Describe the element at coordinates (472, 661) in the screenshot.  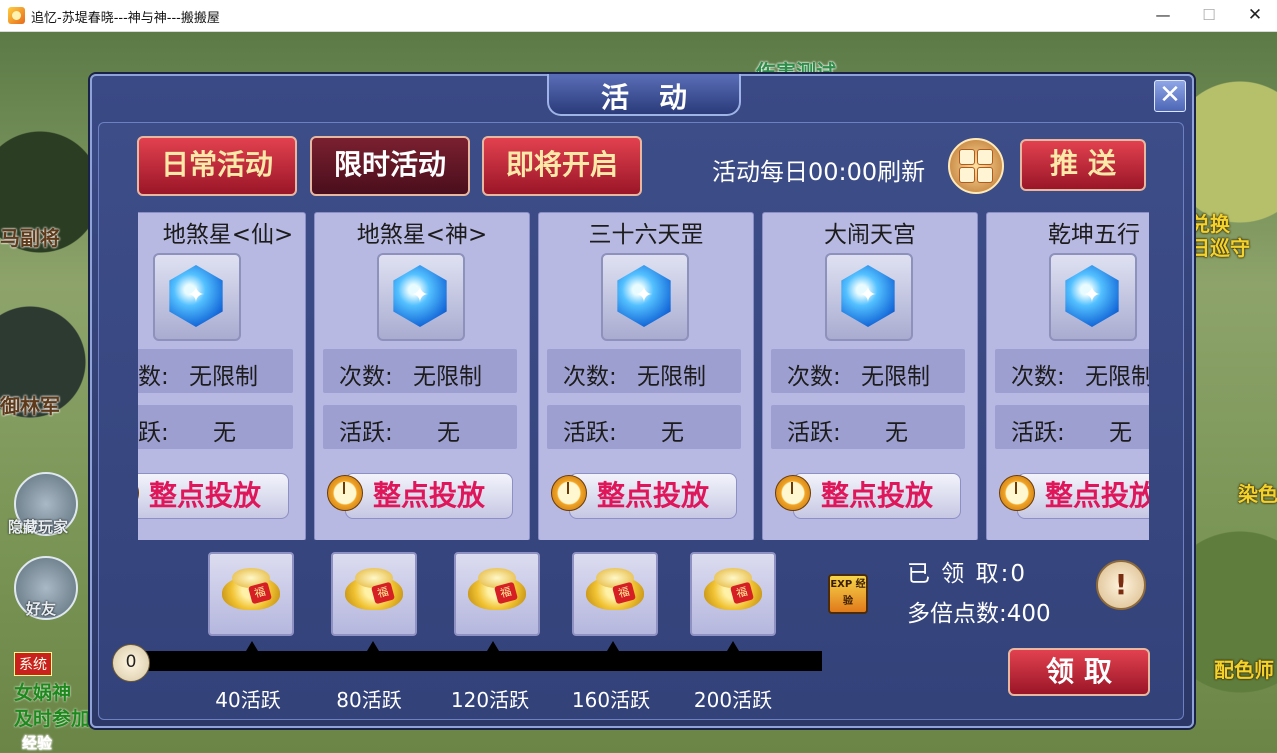
I see `activity-progress-bar` at that location.